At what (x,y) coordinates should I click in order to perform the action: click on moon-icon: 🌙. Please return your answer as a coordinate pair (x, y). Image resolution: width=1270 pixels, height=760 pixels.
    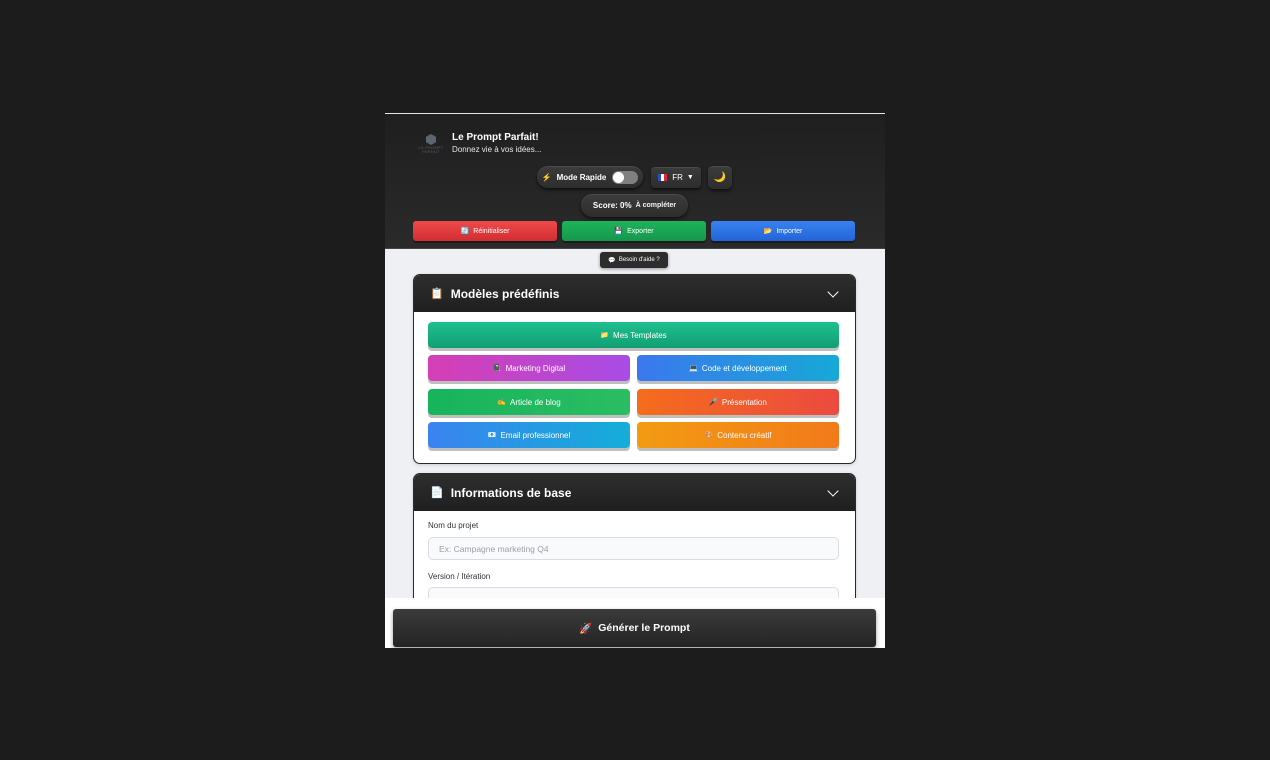
    Looking at the image, I should click on (720, 177).